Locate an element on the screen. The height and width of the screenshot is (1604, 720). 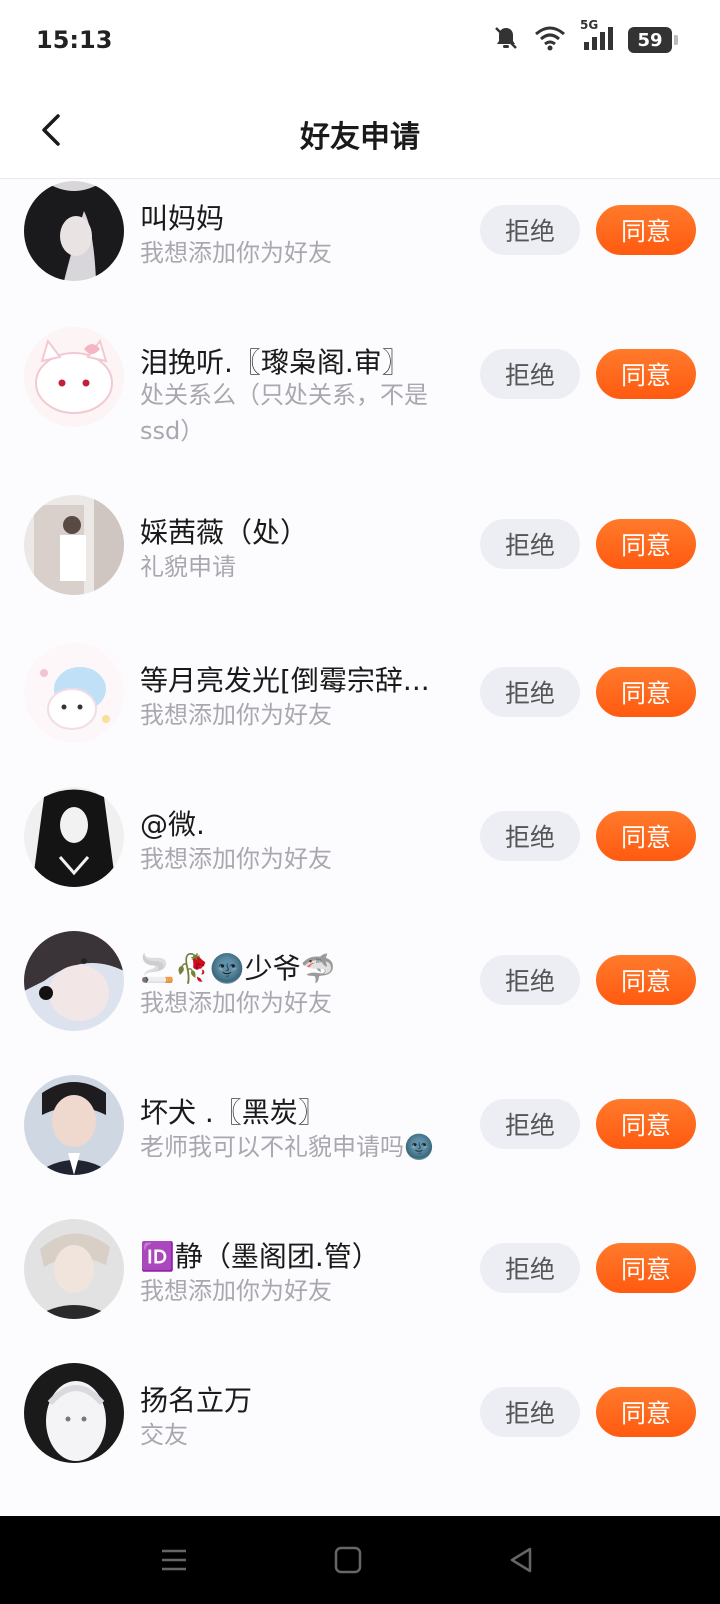
status-bar: 15:13 5G 59 is located at coordinates (360, 42).